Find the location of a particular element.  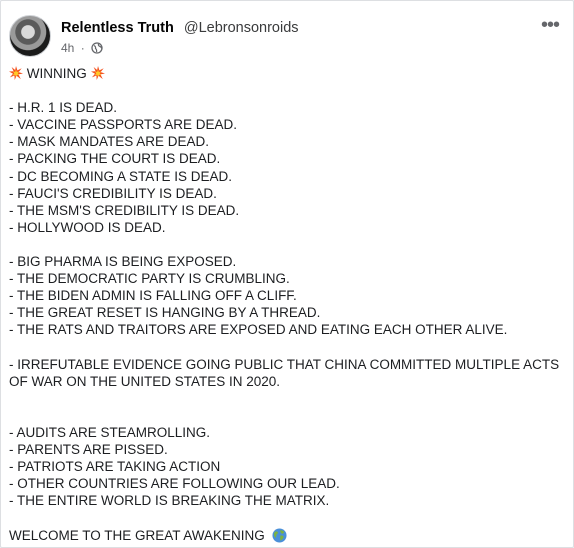

closing-text: WELCOME TO THE GREAT AWAKENING is located at coordinates (137, 535).